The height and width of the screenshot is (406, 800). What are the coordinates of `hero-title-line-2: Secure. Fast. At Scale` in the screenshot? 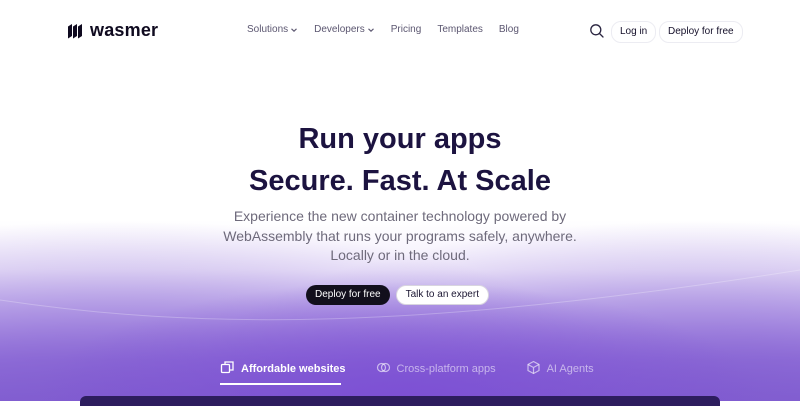 It's located at (400, 181).